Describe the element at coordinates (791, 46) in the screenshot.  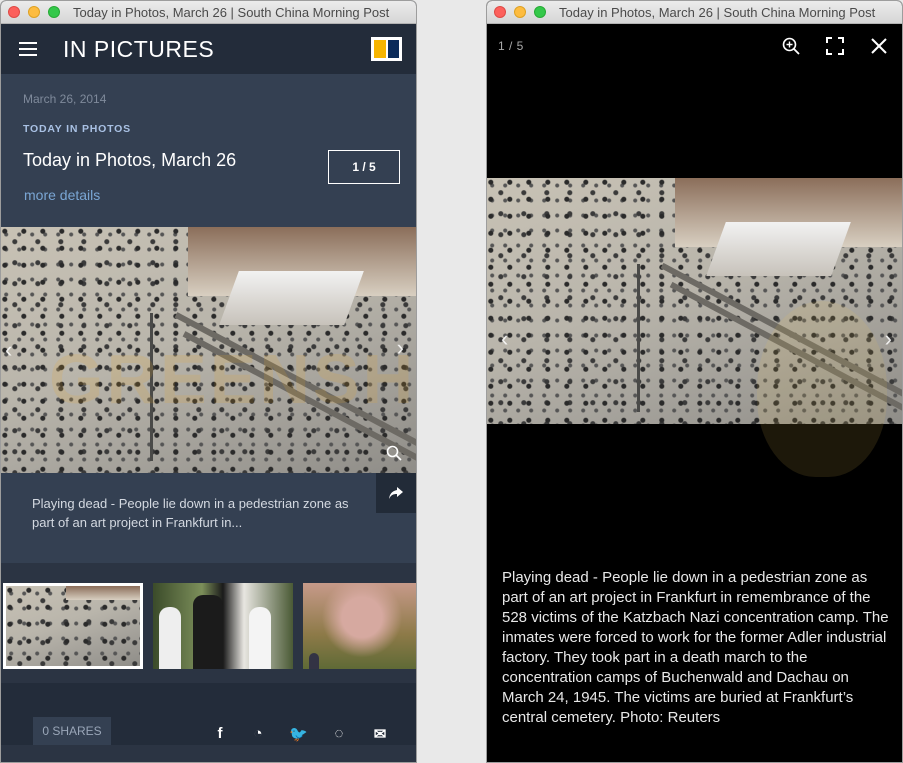
I see `zoom-in-icon` at that location.